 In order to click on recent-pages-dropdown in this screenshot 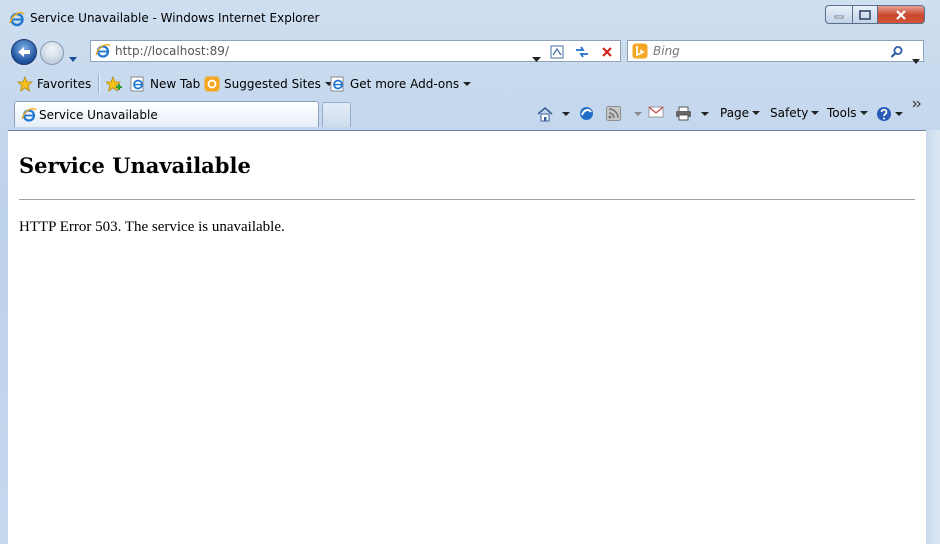, I will do `click(73, 57)`.